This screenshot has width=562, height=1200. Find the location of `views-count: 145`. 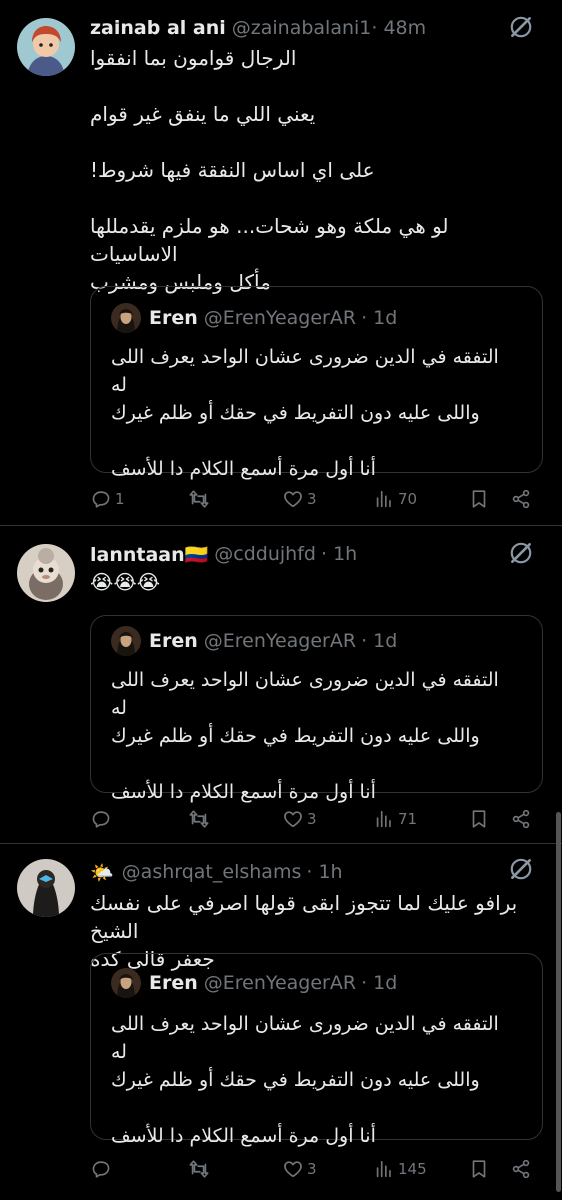

views-count: 145 is located at coordinates (412, 1169).